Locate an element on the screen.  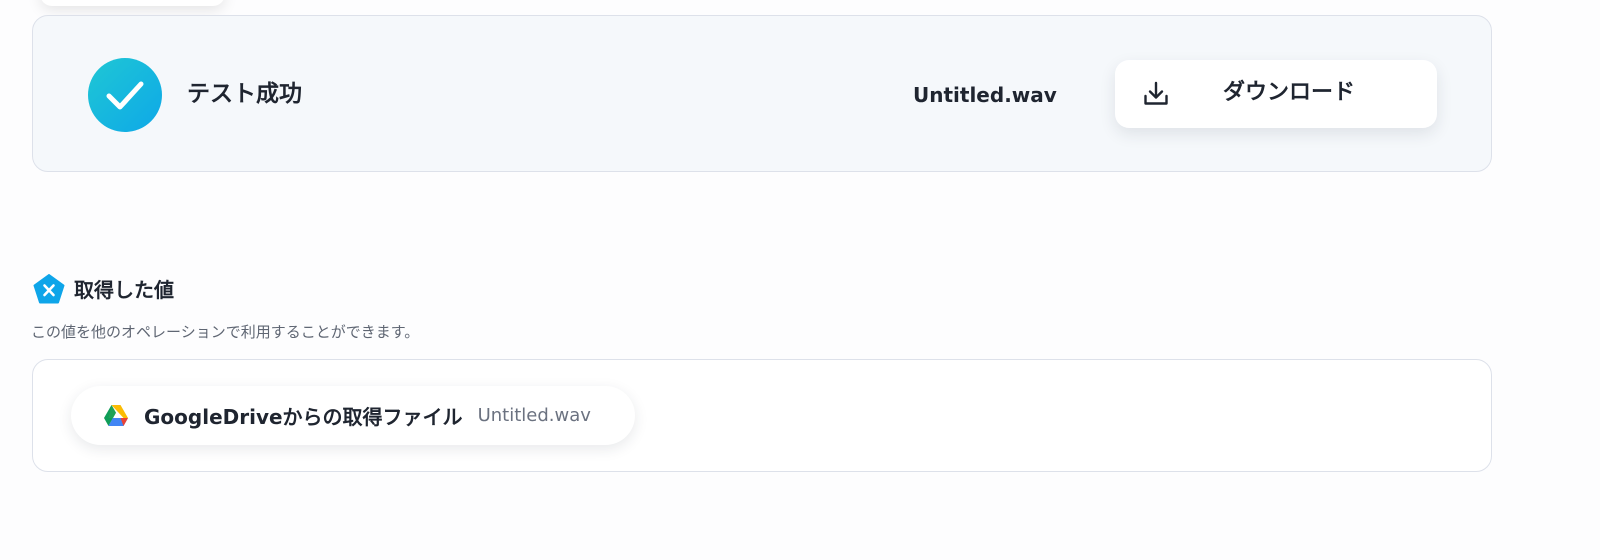
google-drive-icon is located at coordinates (116, 416).